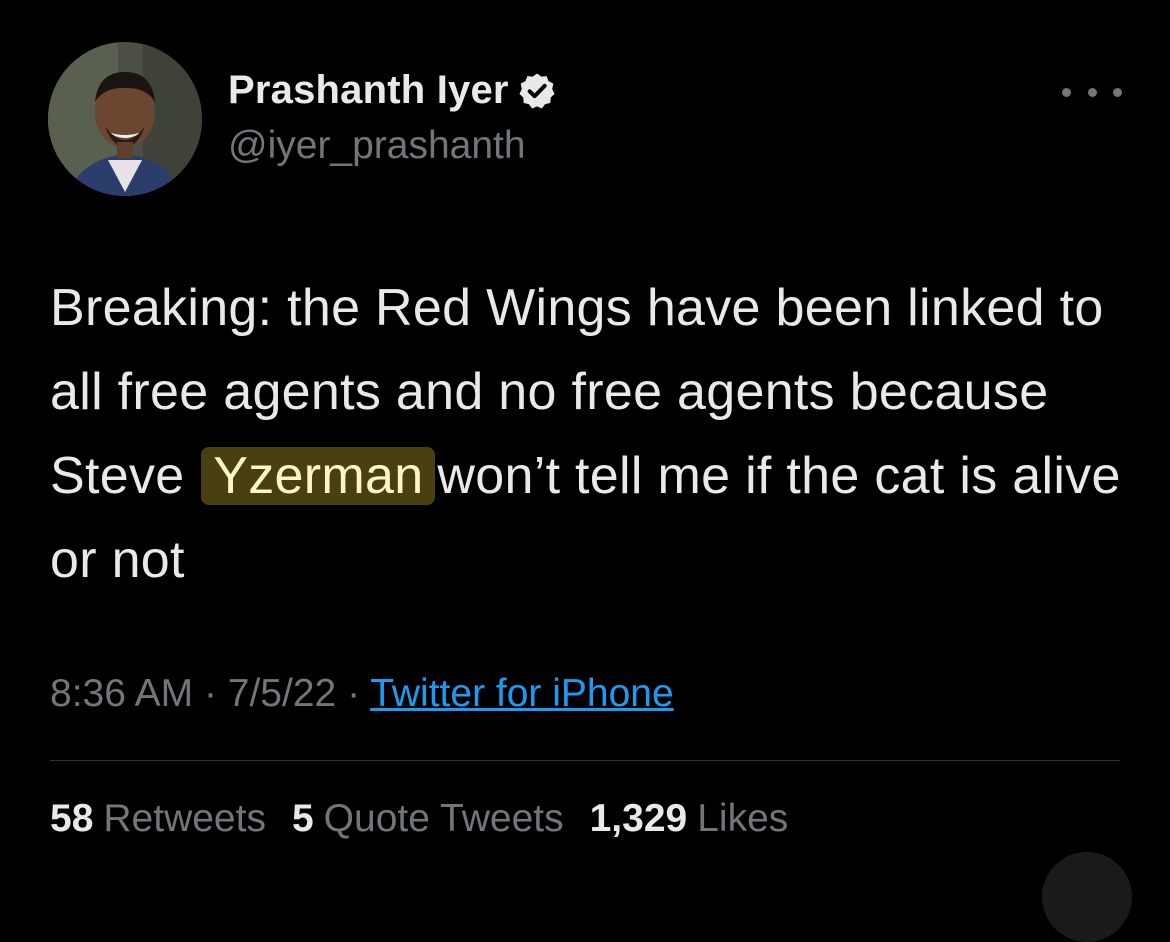 The image size is (1170, 942). I want to click on avatar, so click(125, 119).